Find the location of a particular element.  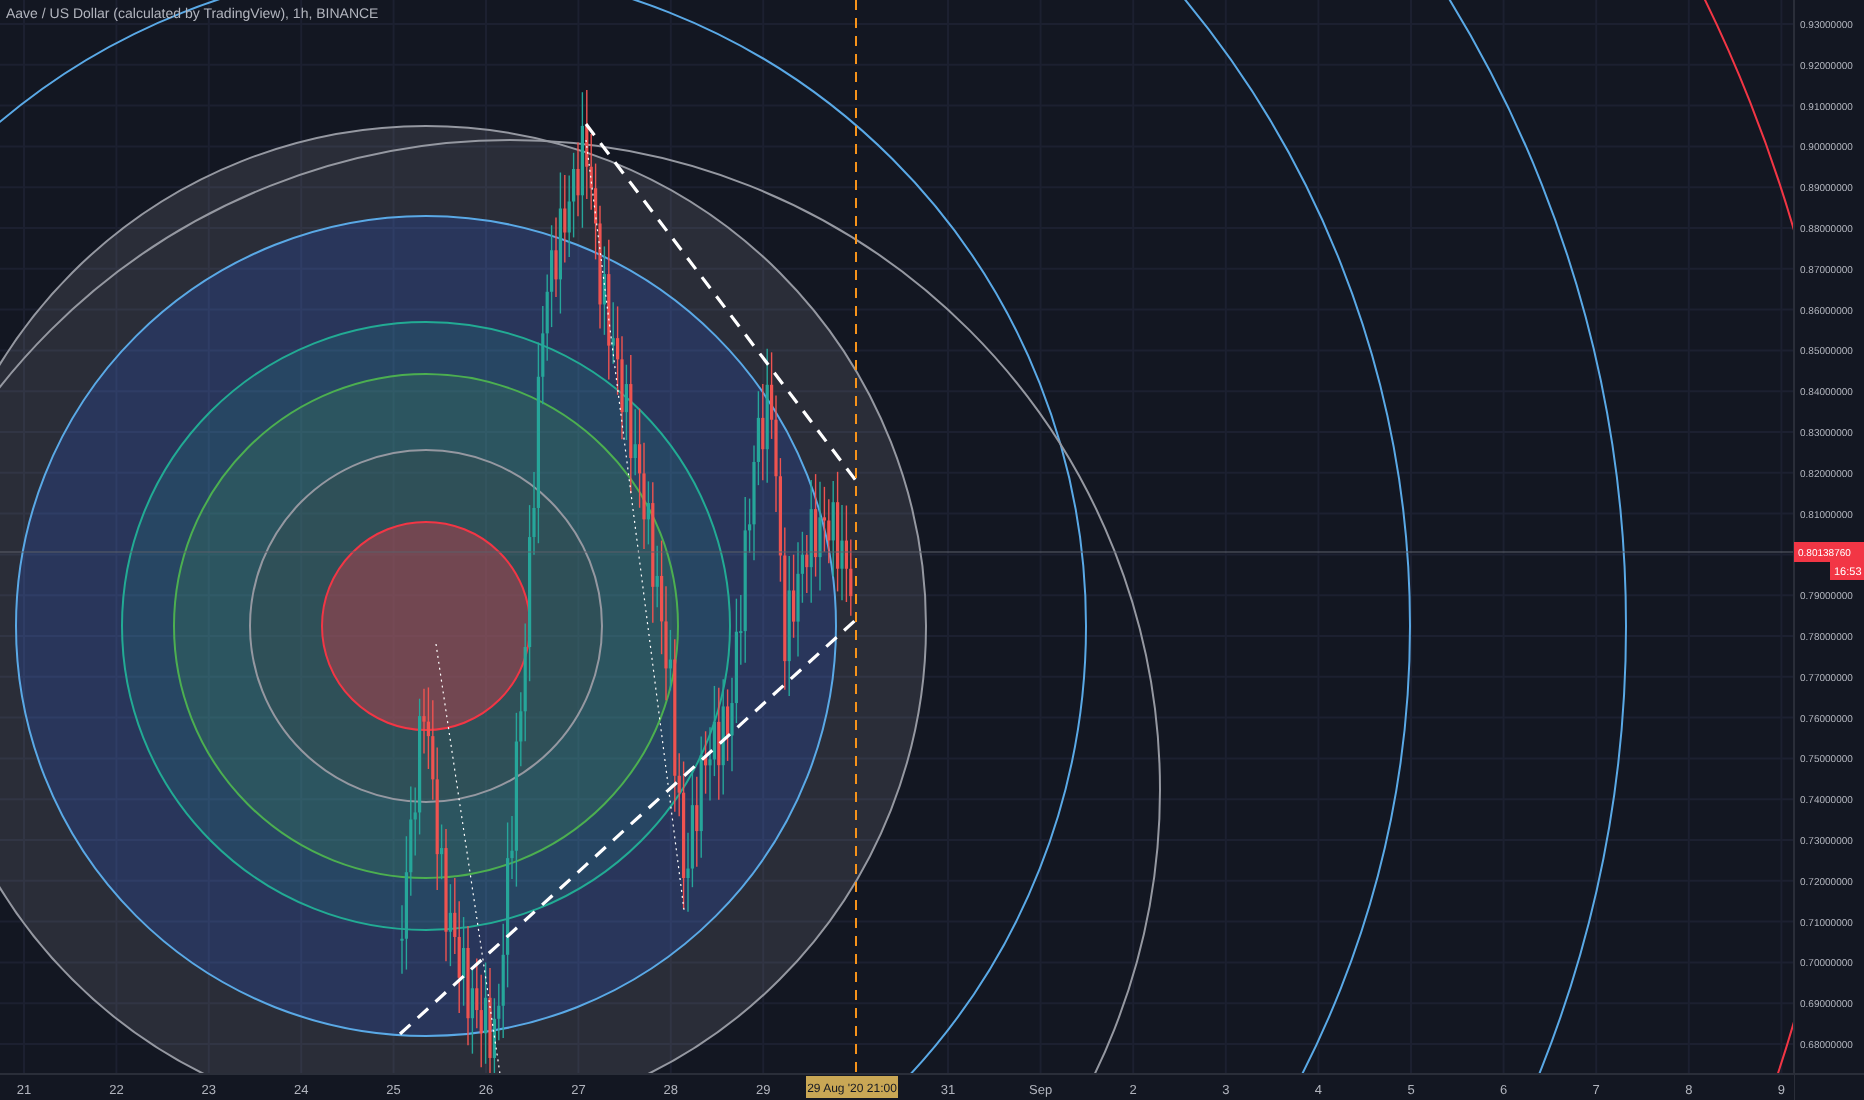

vertical-marker-line is located at coordinates (856, 537).